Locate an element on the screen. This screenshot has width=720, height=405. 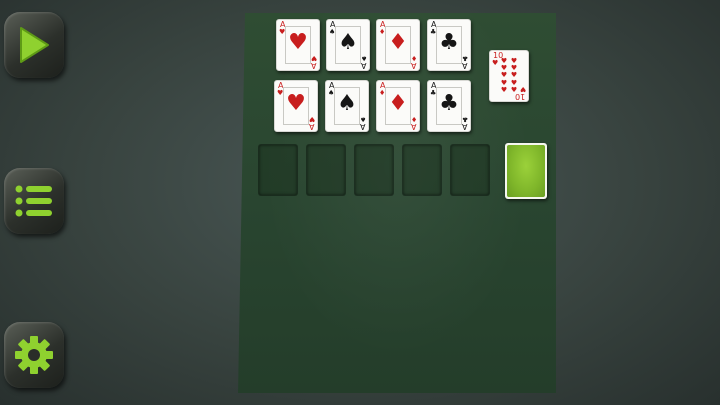
waste-card: 10 ♥ ♥ ♥ ♥ ♥ ♥ ♥ ♥ ♥ ♥ ♥ ♥ 10 is located at coordinates (509, 76).